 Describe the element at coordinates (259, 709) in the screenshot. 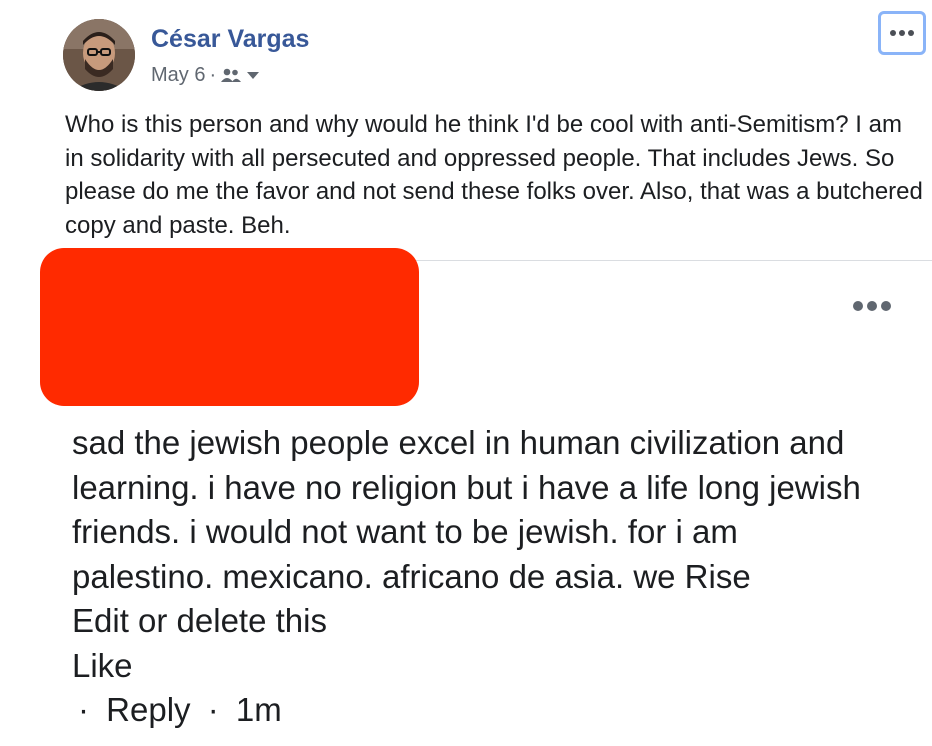

I see `comment-timestamp: 1m` at that location.